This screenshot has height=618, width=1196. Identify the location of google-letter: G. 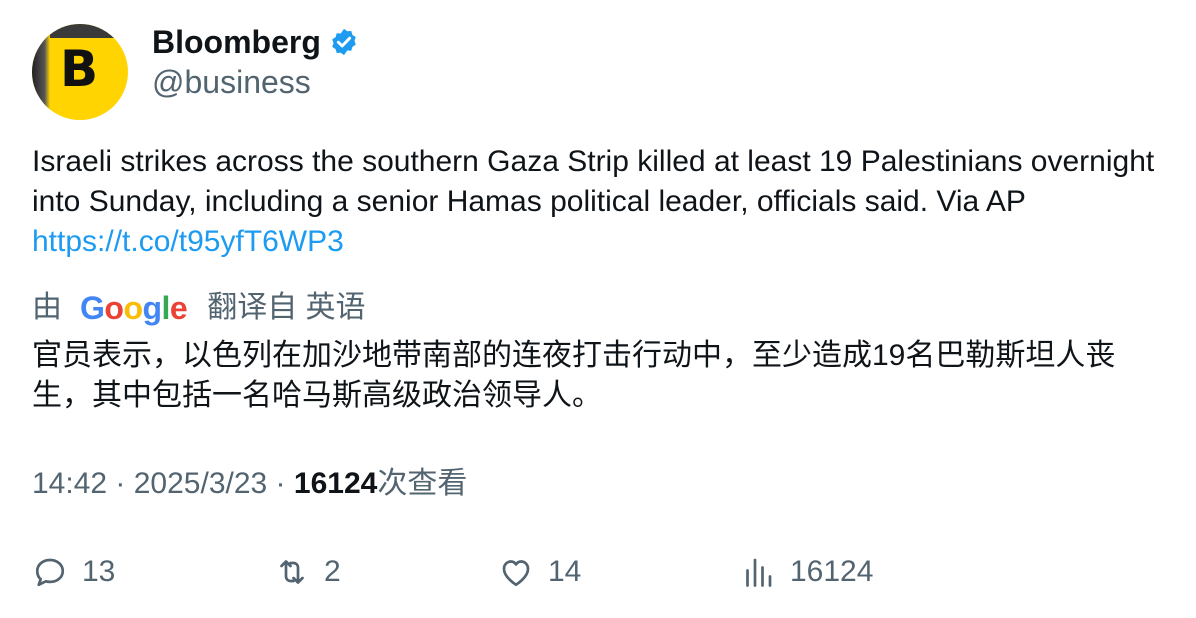
(92, 308).